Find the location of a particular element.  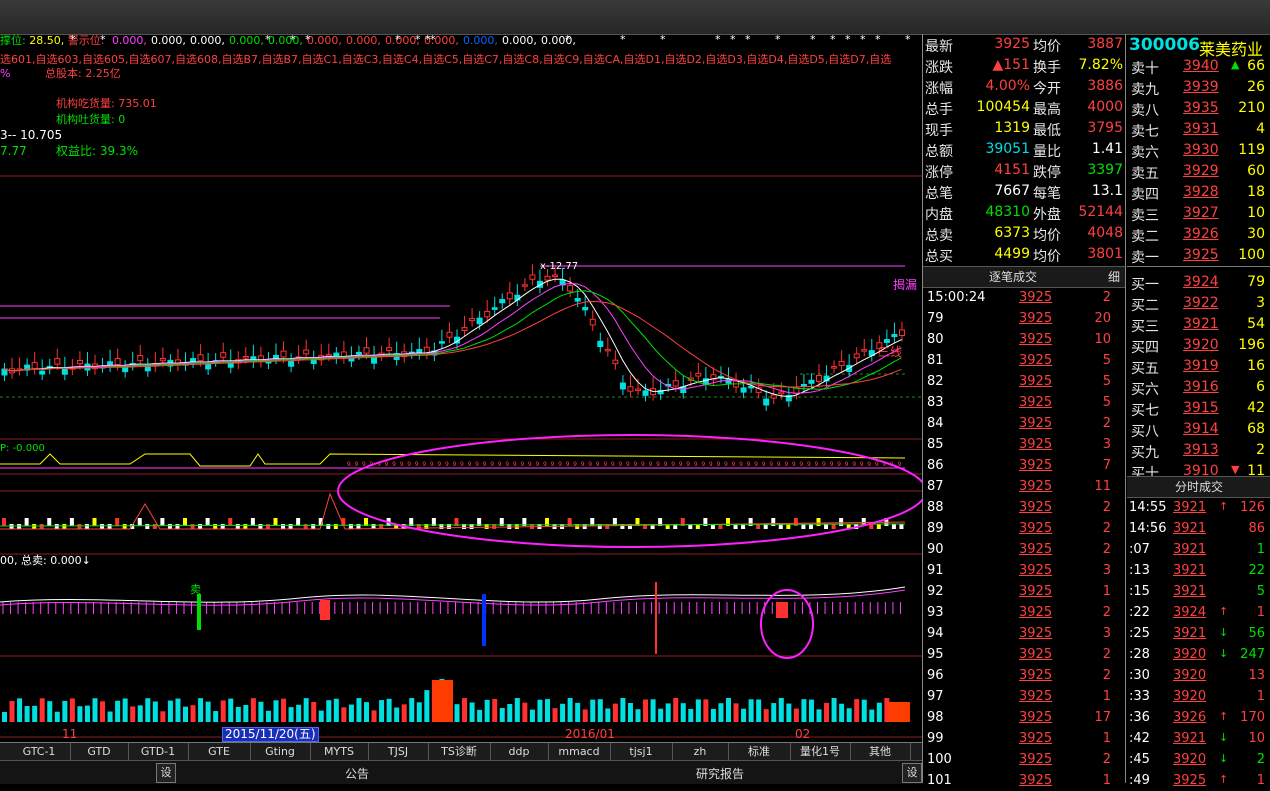

indicator-tab: 标准 is located at coordinates (759, 752).